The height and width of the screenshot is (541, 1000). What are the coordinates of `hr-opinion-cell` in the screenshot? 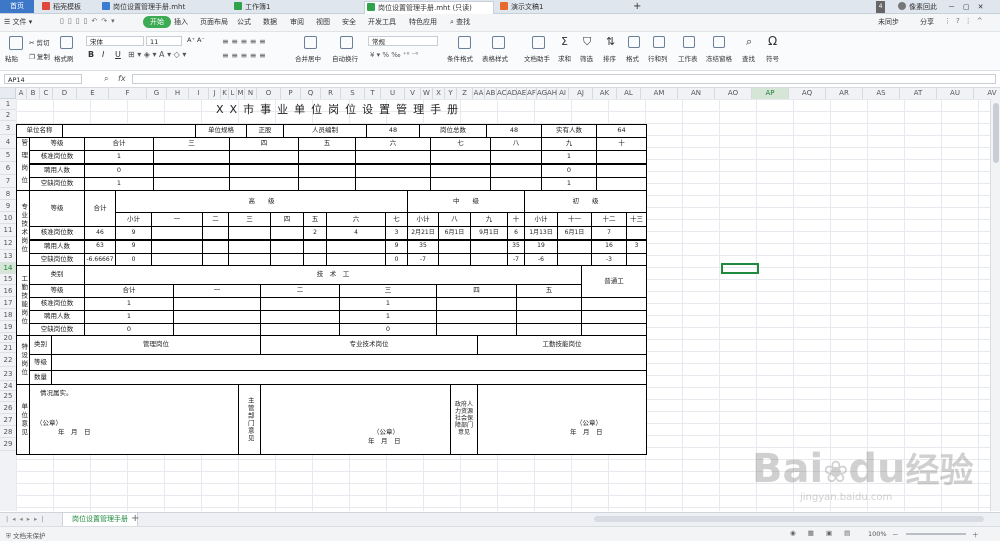 It's located at (562, 419).